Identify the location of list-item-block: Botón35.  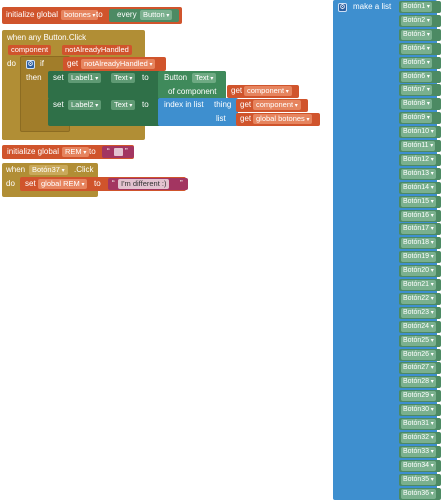
(420, 479).